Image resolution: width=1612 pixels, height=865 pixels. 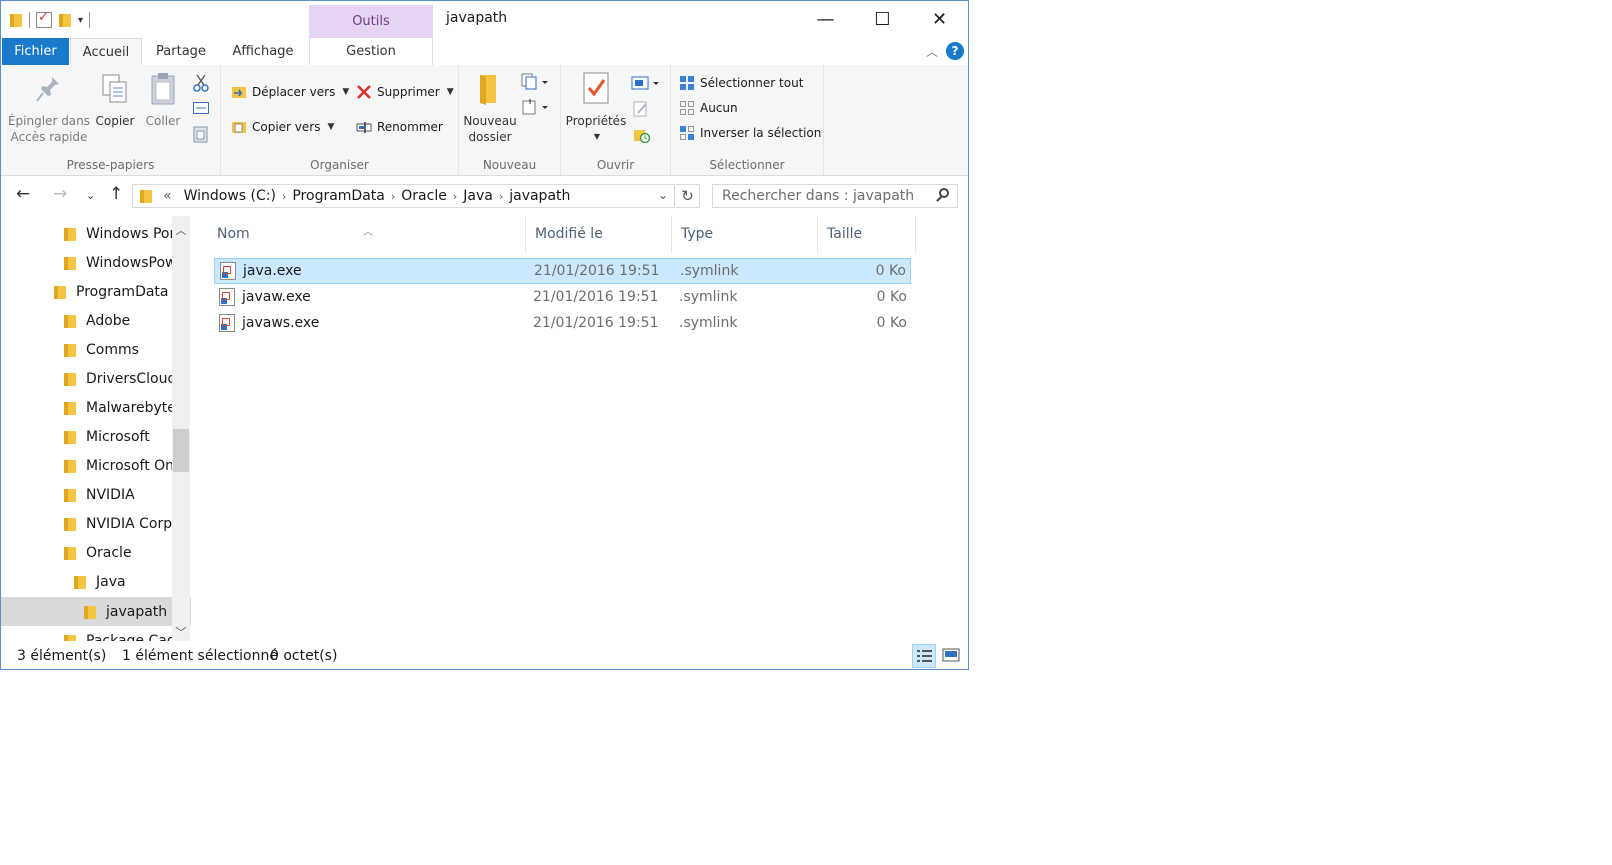 I want to click on tree-item-adobe: Adobe, so click(x=96, y=320).